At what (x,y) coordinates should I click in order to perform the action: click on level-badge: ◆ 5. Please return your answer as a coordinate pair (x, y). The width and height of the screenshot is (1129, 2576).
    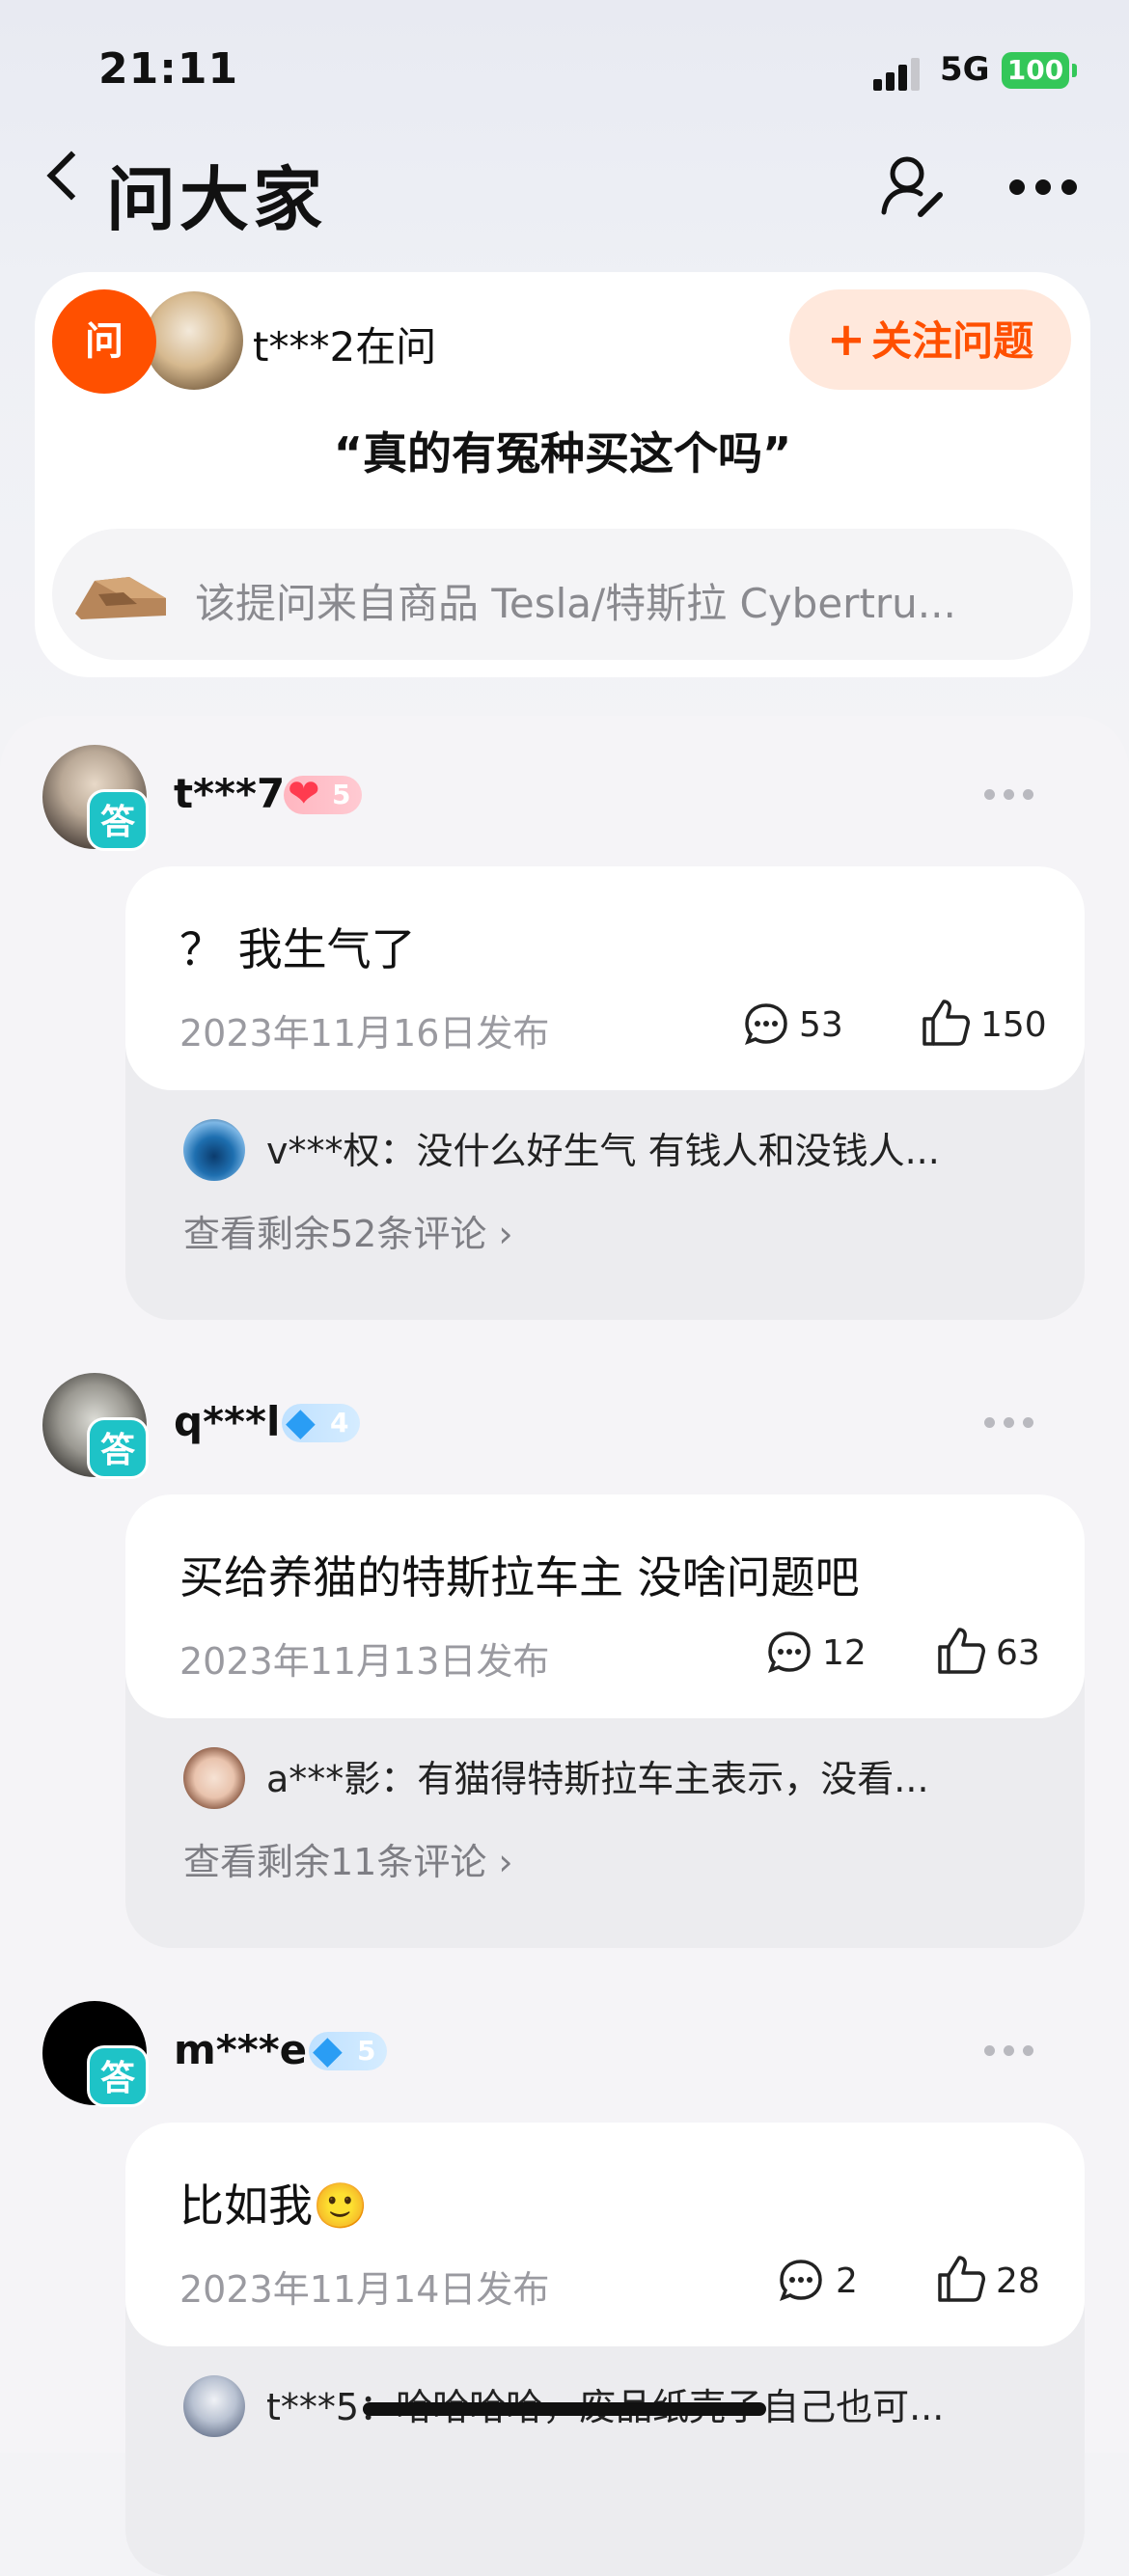
    Looking at the image, I should click on (349, 2050).